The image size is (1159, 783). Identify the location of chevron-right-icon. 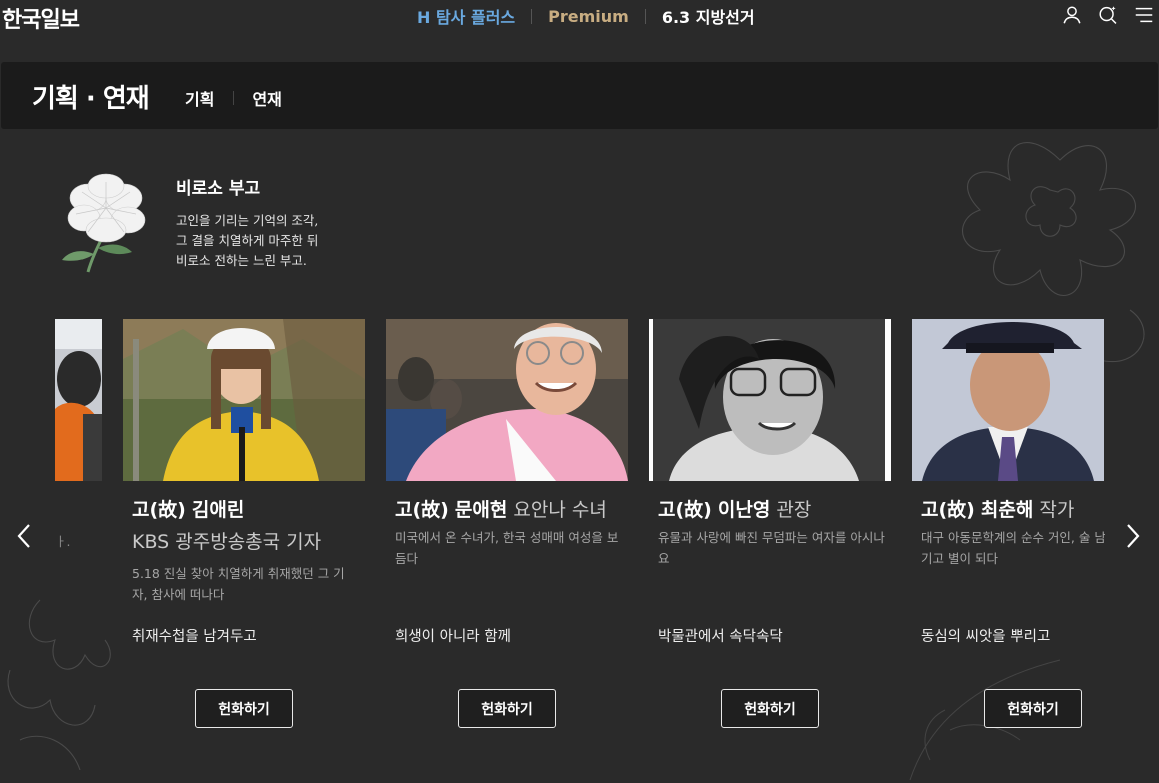
(1133, 536).